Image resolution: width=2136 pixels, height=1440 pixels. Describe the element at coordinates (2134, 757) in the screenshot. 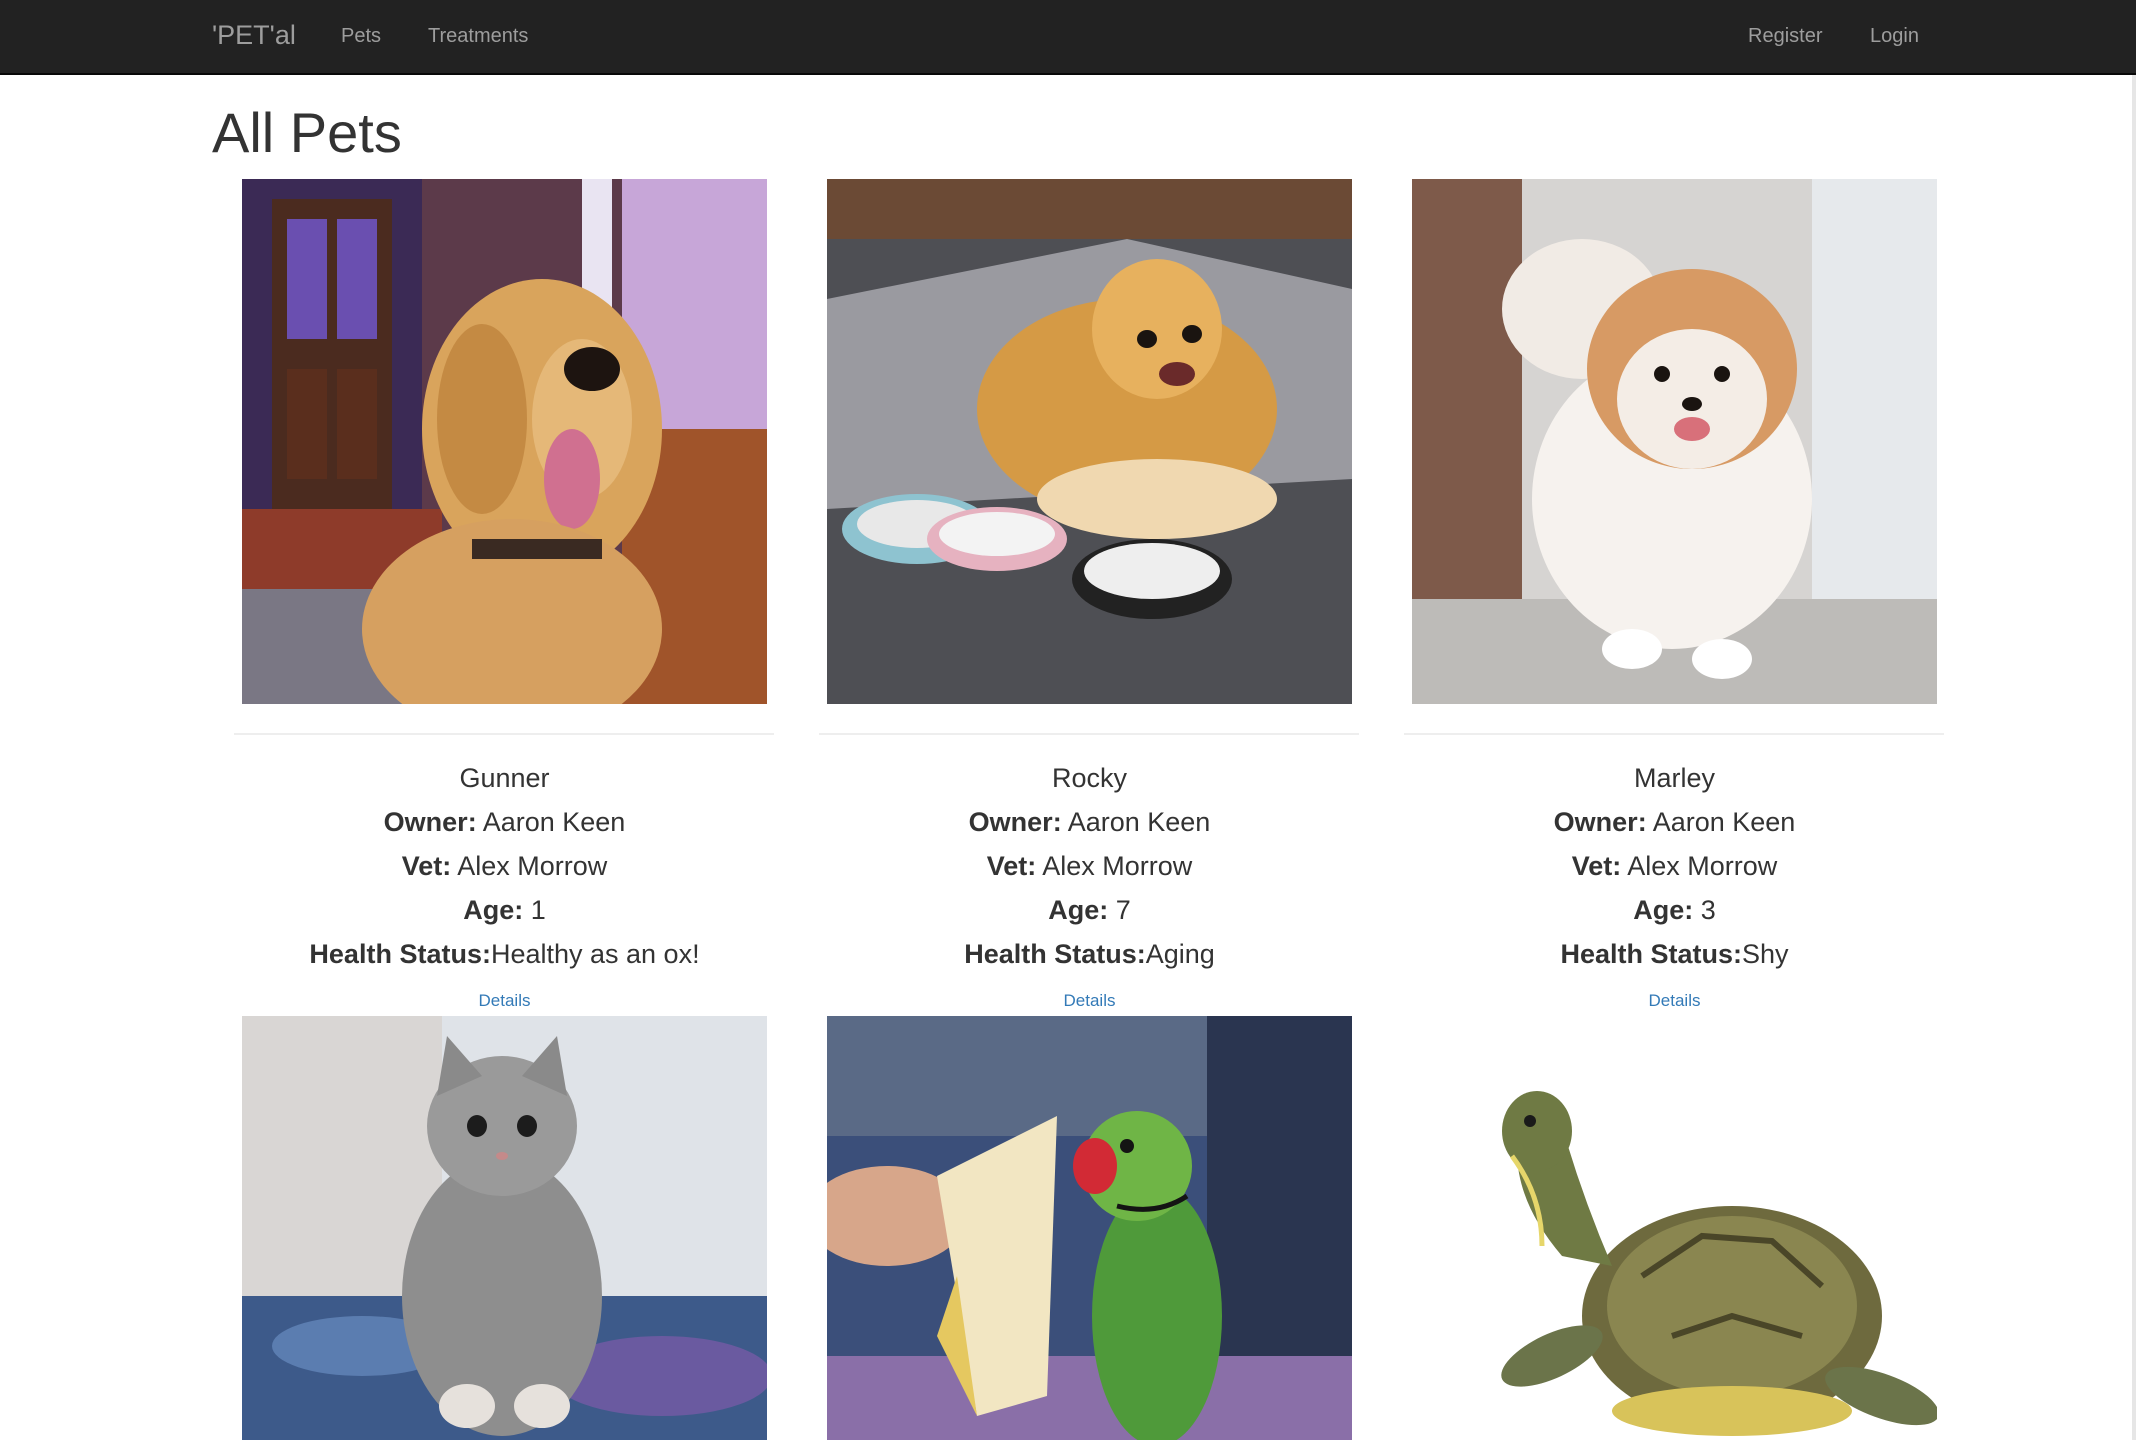

I see `page-scrollbar` at that location.